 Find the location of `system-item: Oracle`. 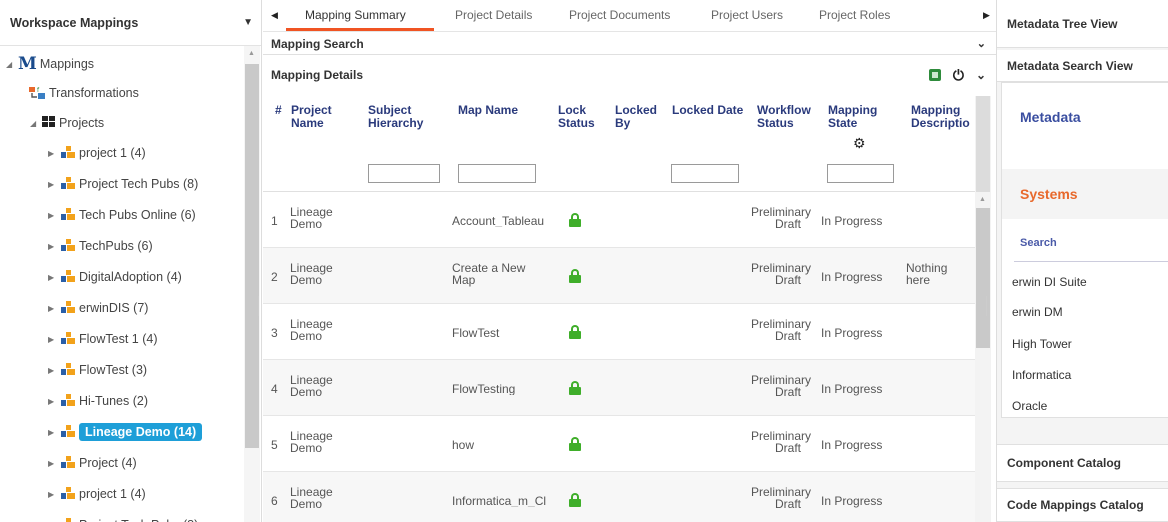

system-item: Oracle is located at coordinates (1029, 406).